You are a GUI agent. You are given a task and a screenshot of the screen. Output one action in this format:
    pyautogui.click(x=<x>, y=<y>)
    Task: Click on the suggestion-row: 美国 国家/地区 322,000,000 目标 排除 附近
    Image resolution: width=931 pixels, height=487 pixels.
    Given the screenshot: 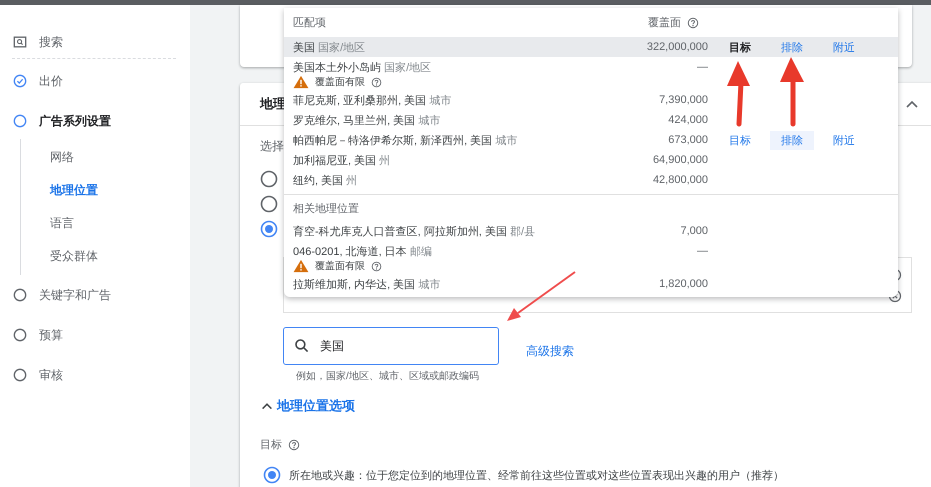 What is the action you would take?
    pyautogui.click(x=591, y=47)
    